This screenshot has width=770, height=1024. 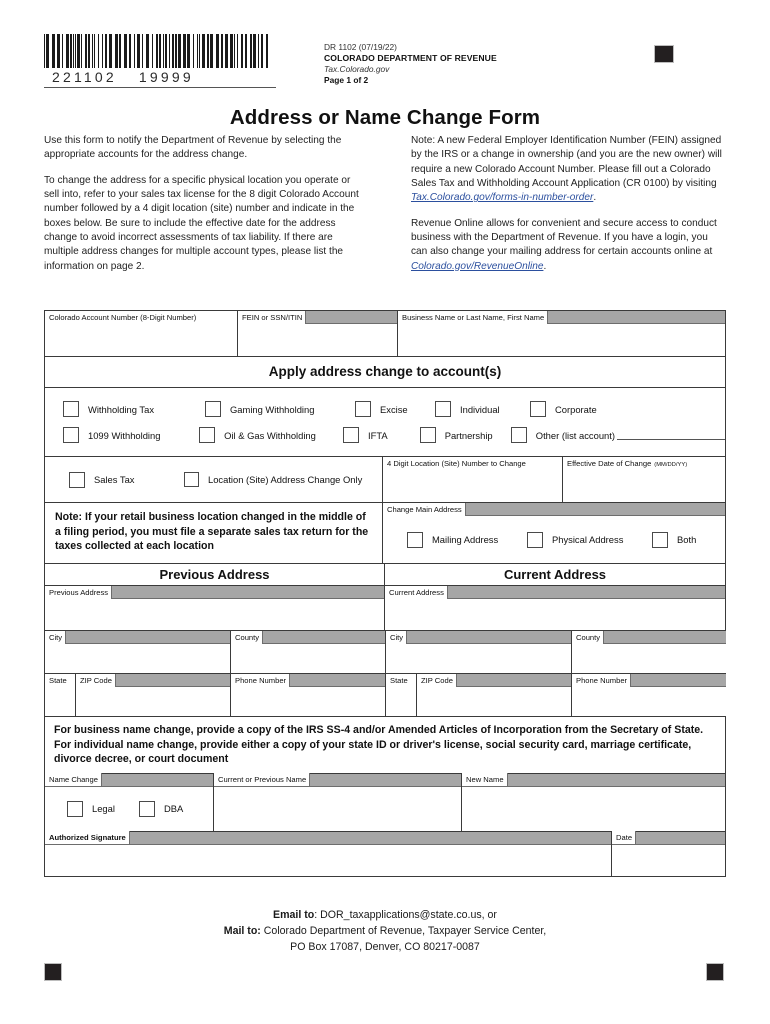 I want to click on checkbox-label: Sales Tax, so click(x=114, y=479).